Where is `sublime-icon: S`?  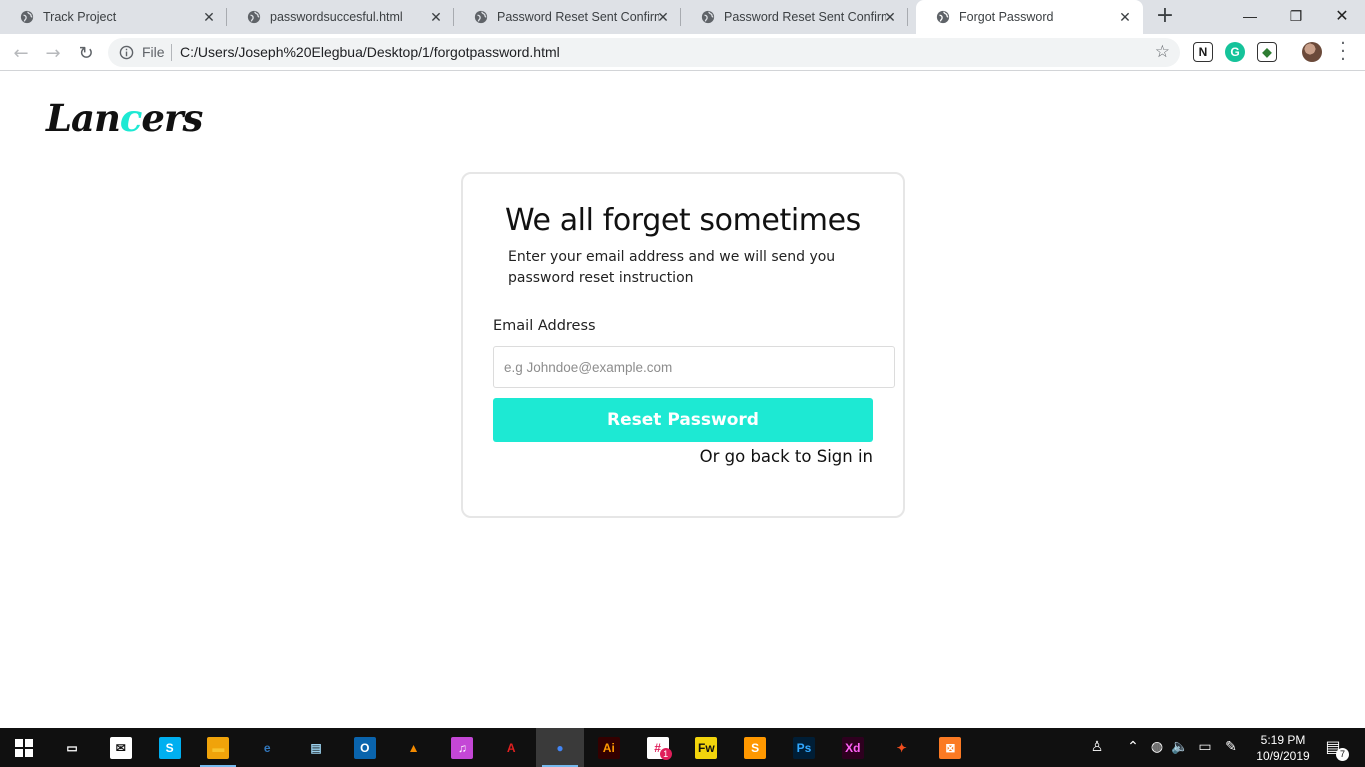
sublime-icon: S is located at coordinates (755, 747).